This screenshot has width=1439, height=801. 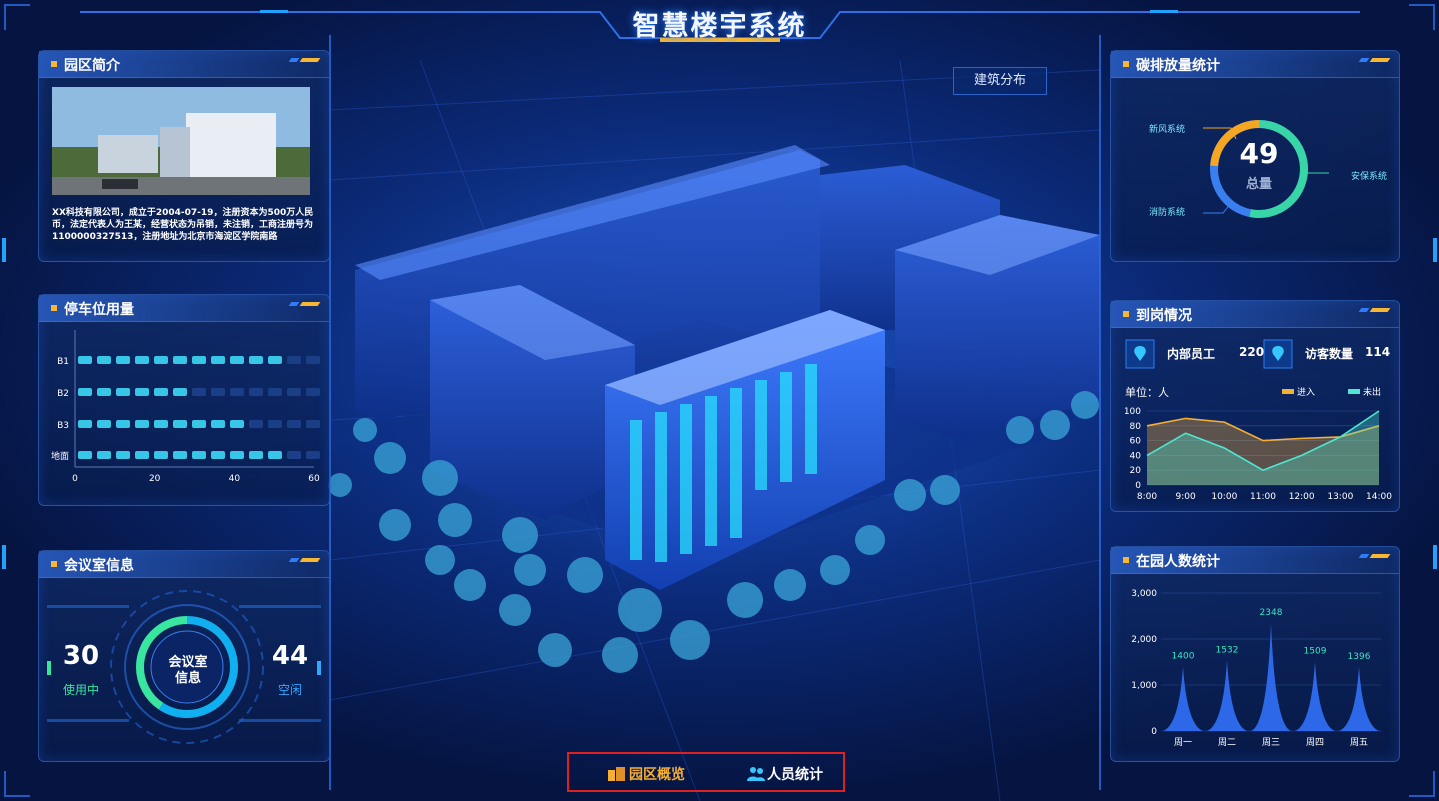 What do you see at coordinates (1340, 497) in the screenshot?
I see `att-x-tick: 13:00` at bounding box center [1340, 497].